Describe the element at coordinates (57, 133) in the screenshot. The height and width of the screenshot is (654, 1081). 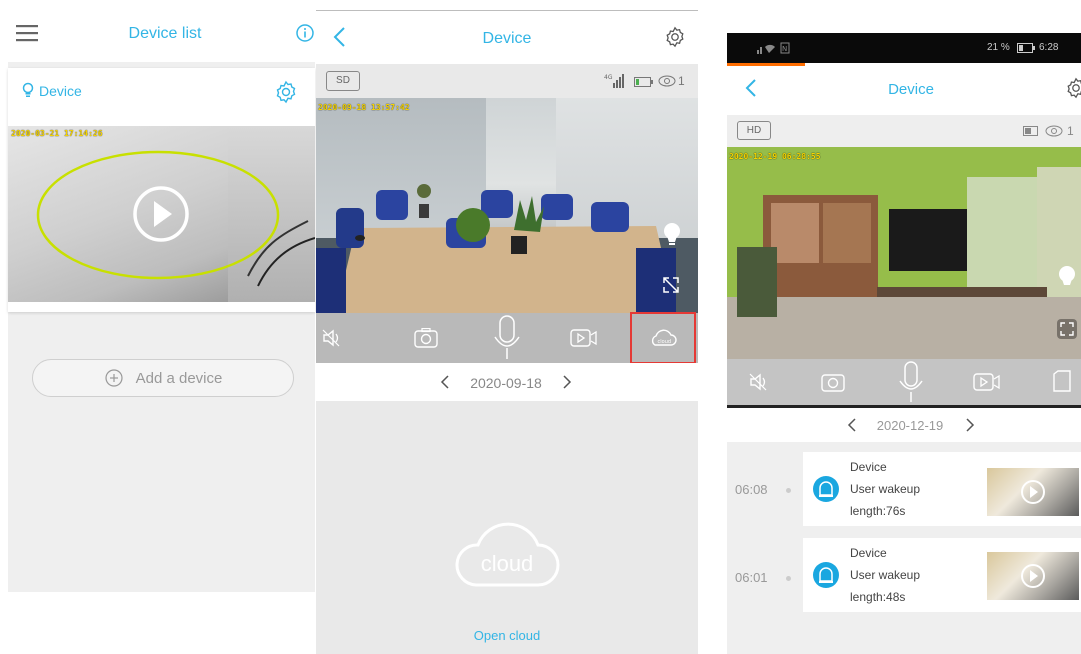
I see `video-timestamp: 2020-03-21 17:14:26` at that location.